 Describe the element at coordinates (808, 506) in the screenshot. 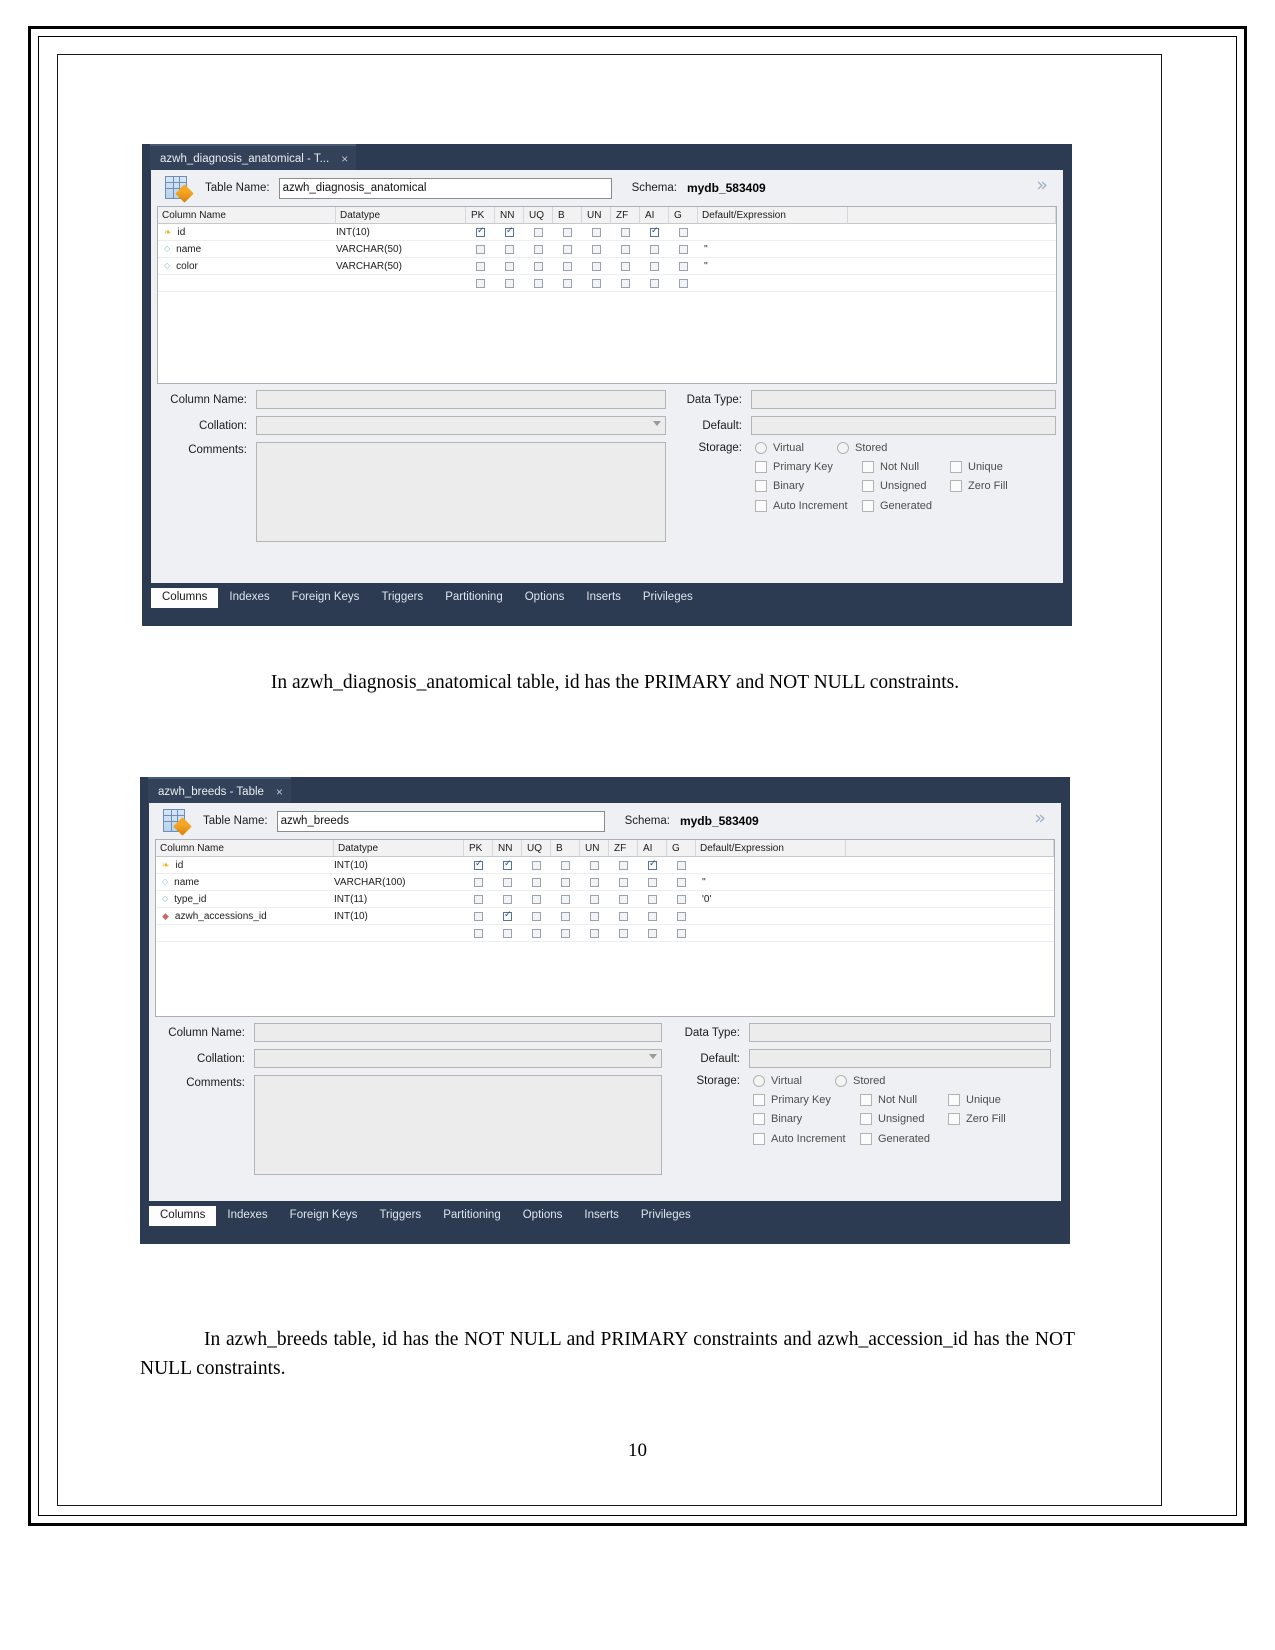

I see `auto-increment-checkbox: Auto Increment` at that location.